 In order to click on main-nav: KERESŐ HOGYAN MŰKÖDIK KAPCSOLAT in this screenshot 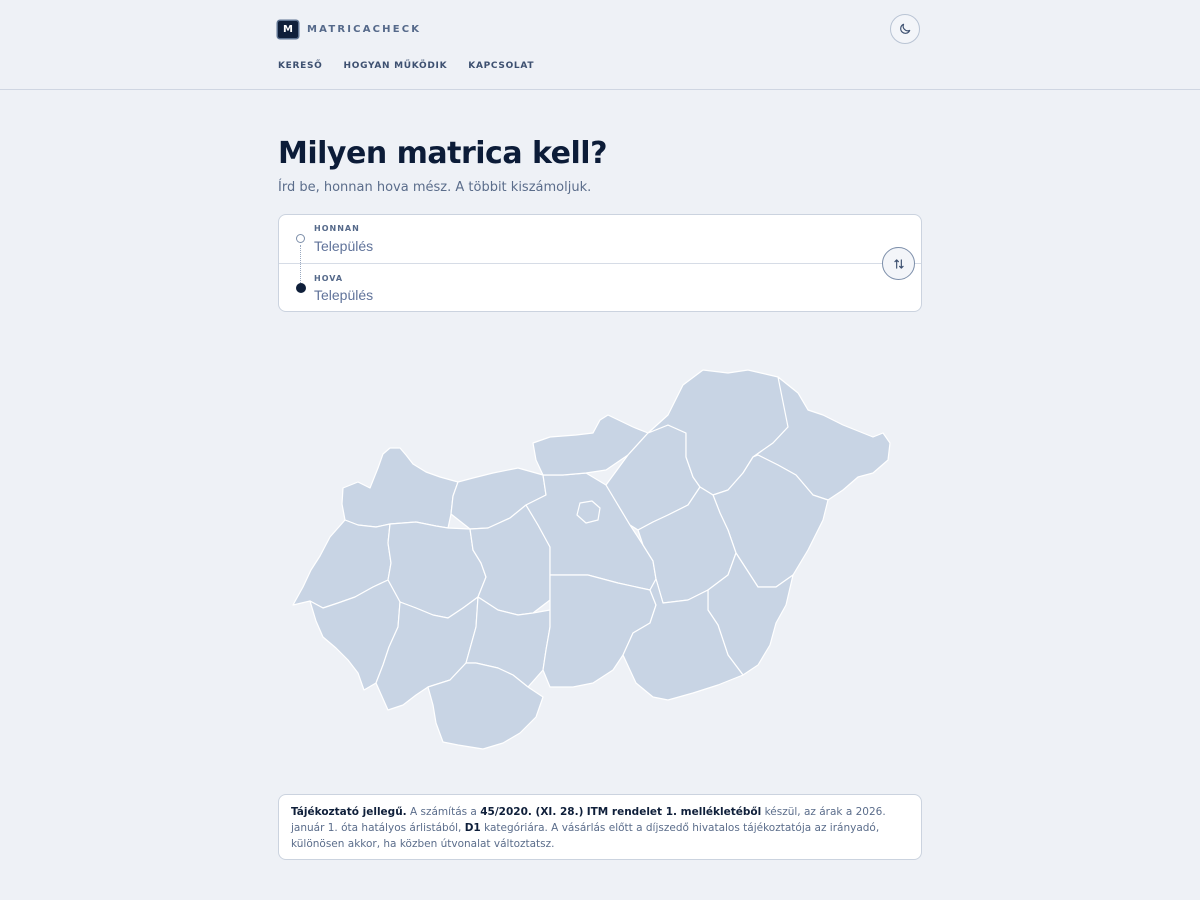, I will do `click(416, 66)`.